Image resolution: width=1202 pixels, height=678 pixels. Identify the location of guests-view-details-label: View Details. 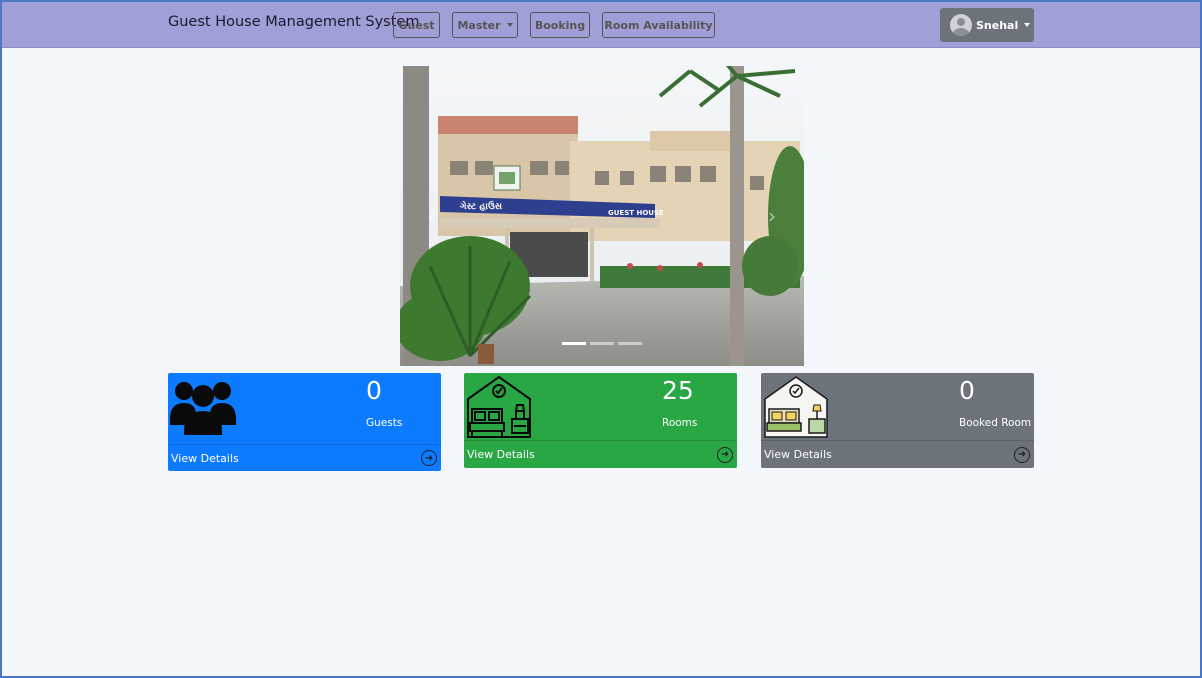
(205, 458).